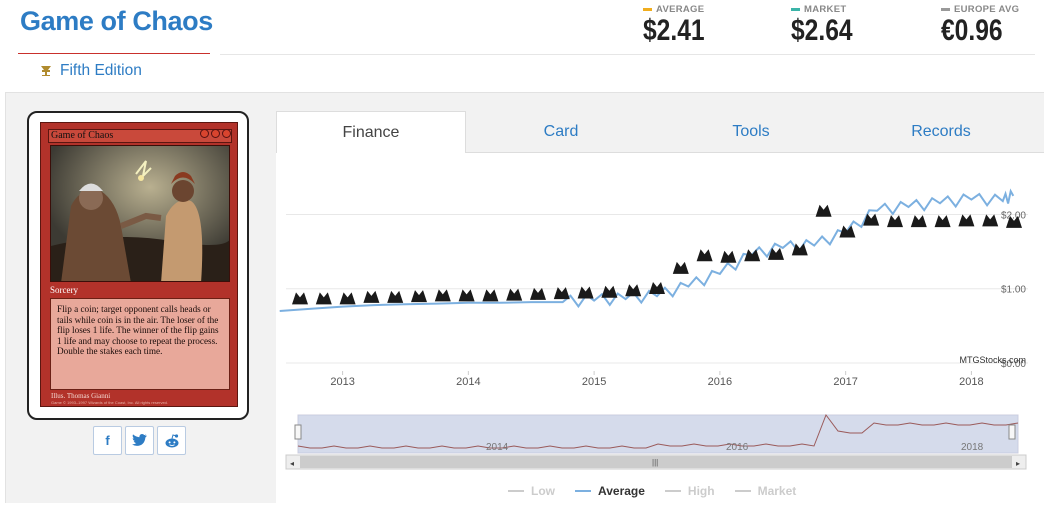  Describe the element at coordinates (720, 382) in the screenshot. I see `x-tick-label: 2016` at that location.